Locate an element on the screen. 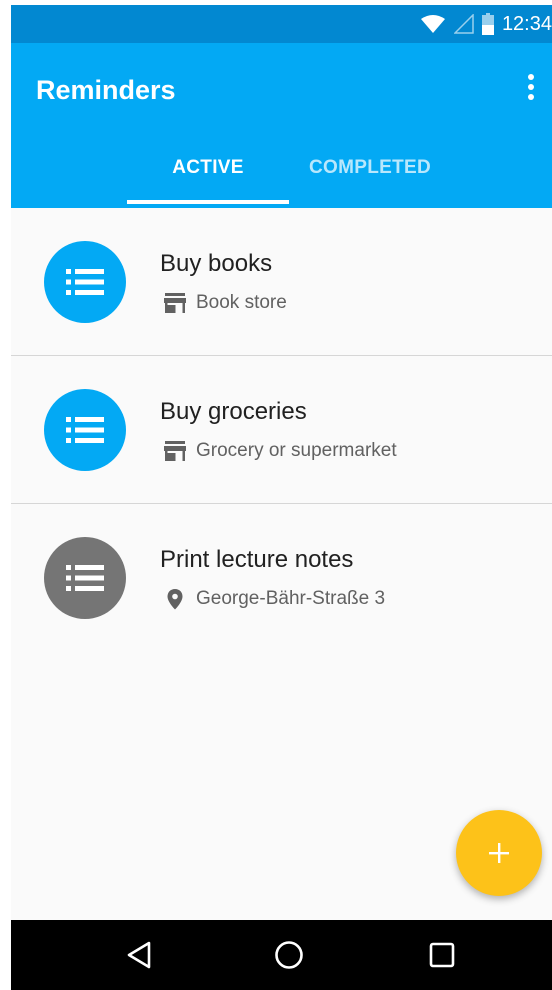  list-item: Buy books Book store is located at coordinates (281, 282).